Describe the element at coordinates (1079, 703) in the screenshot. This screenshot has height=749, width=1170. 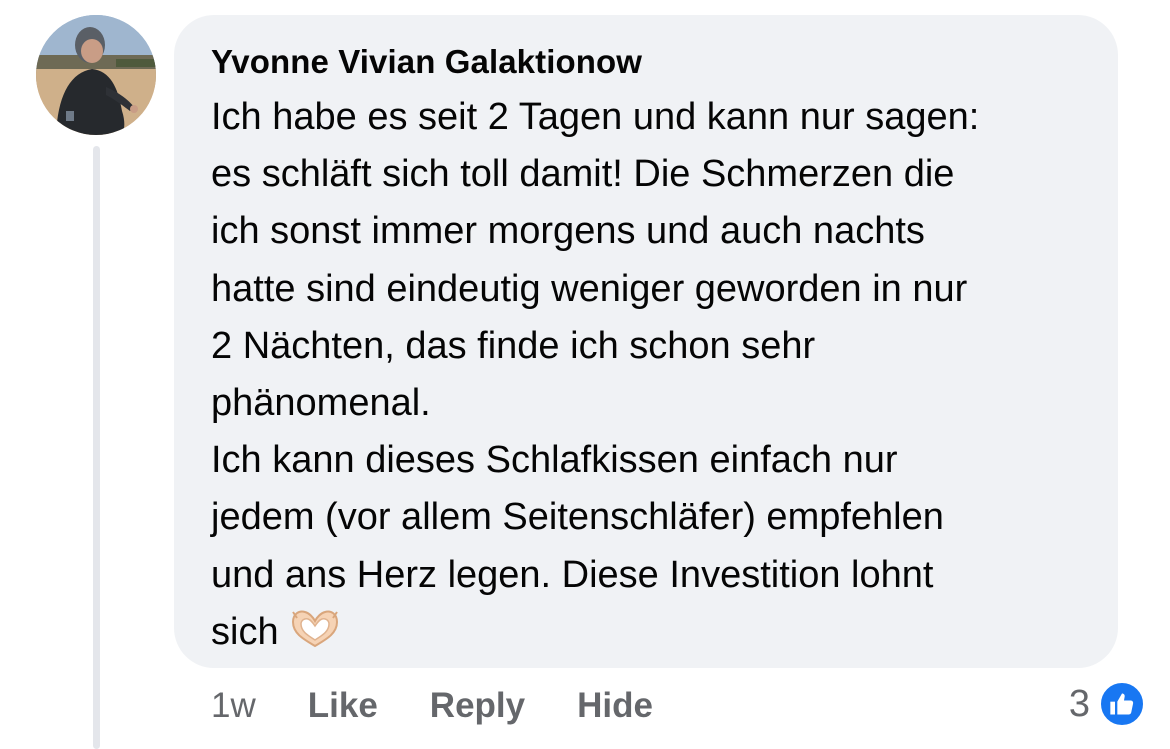
I see `reaction-count: 3` at that location.